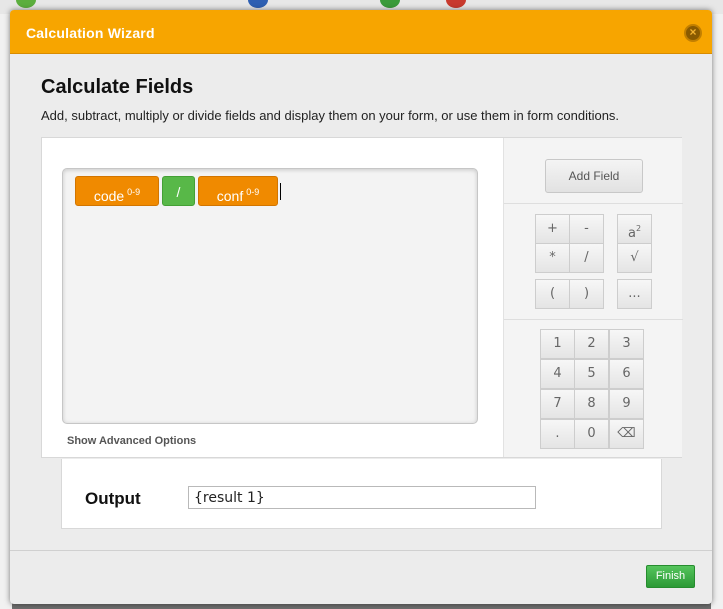 This screenshot has width=723, height=609. Describe the element at coordinates (362, 497) in the screenshot. I see `output-field` at that location.